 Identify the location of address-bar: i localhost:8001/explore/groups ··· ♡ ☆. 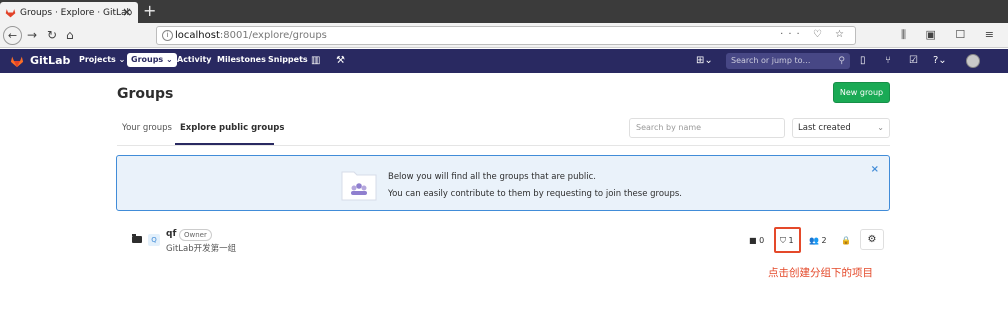
(506, 35).